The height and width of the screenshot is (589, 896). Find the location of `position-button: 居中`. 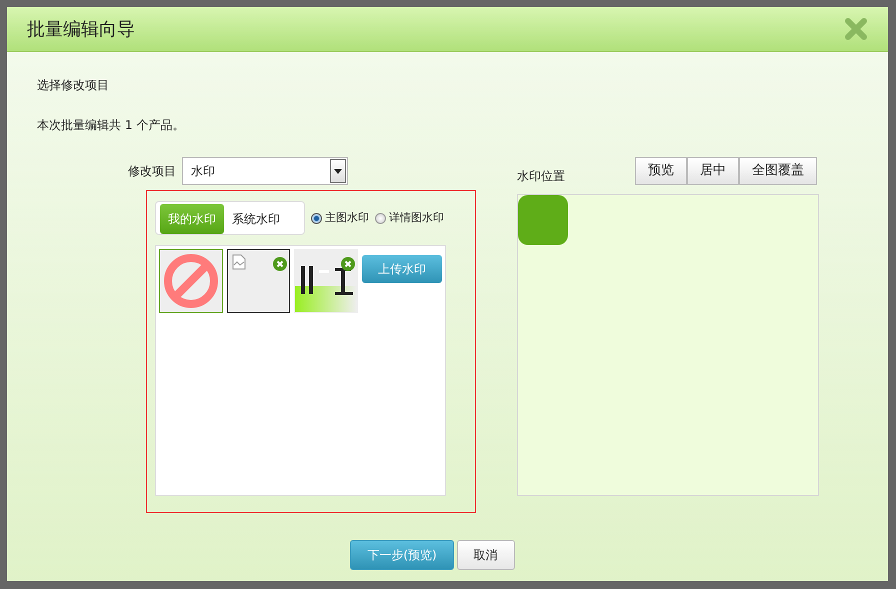

position-button: 居中 is located at coordinates (713, 171).